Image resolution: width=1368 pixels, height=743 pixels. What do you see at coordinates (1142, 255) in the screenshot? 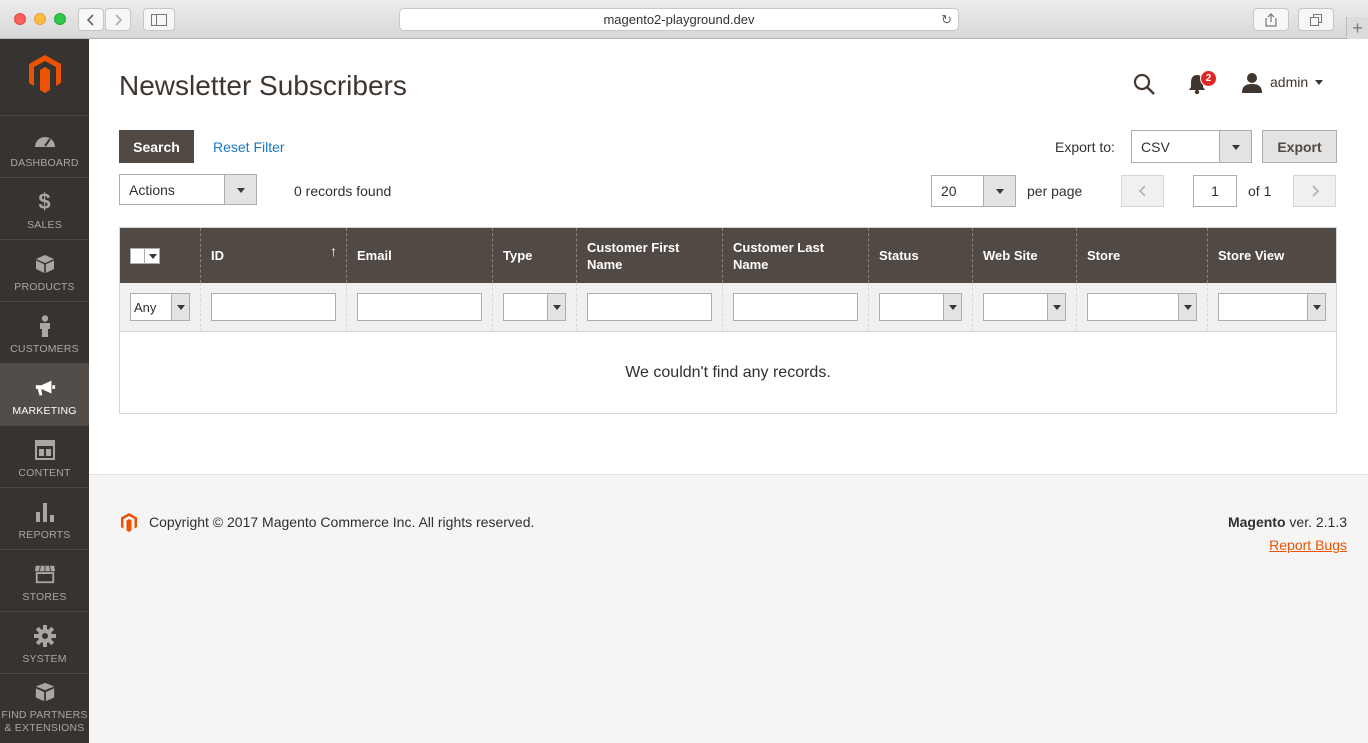
I see `column-header-store: Store` at bounding box center [1142, 255].